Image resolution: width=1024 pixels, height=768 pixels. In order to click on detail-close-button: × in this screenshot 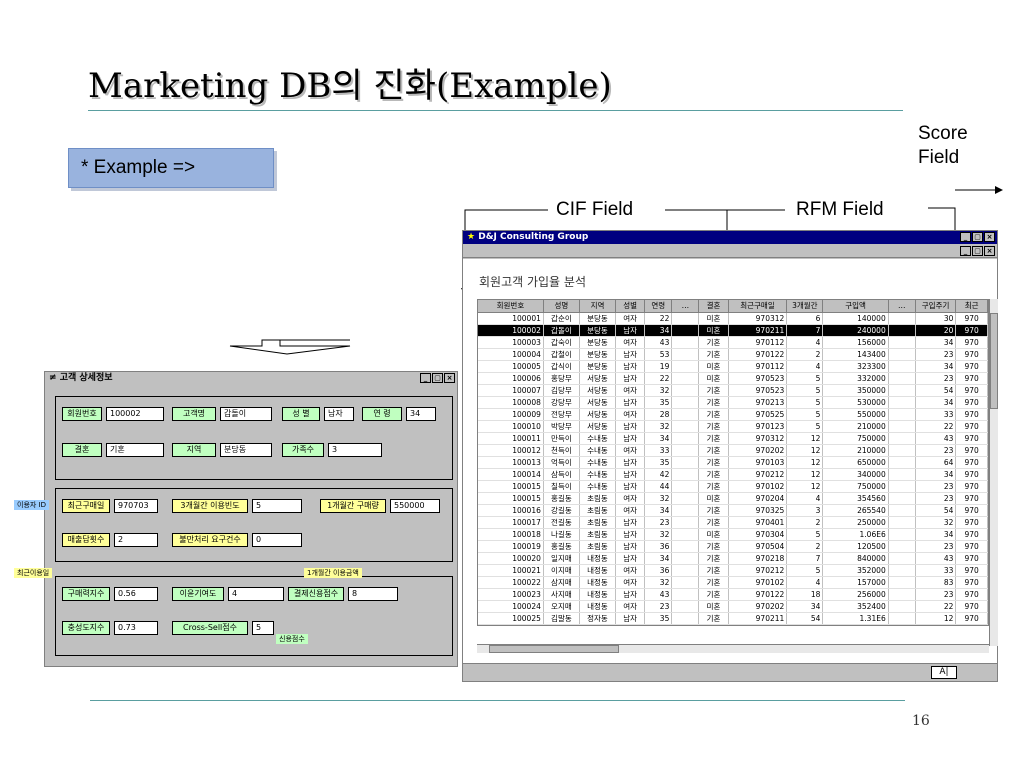, I will do `click(449, 378)`.